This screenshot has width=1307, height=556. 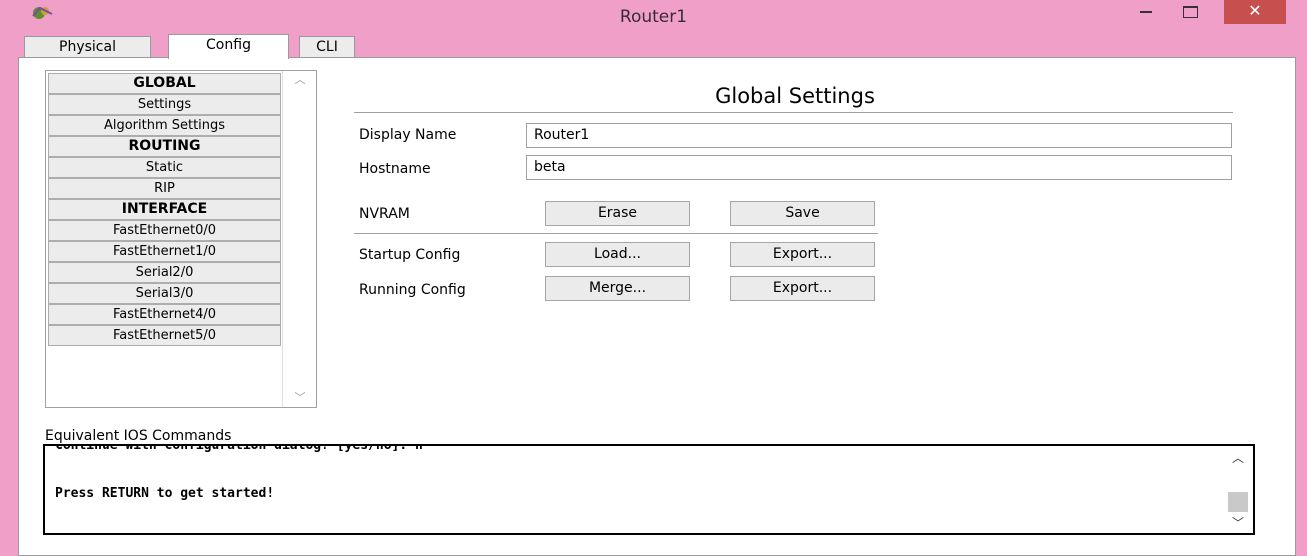 What do you see at coordinates (408, 135) in the screenshot?
I see `display-name-label: Display Name` at bounding box center [408, 135].